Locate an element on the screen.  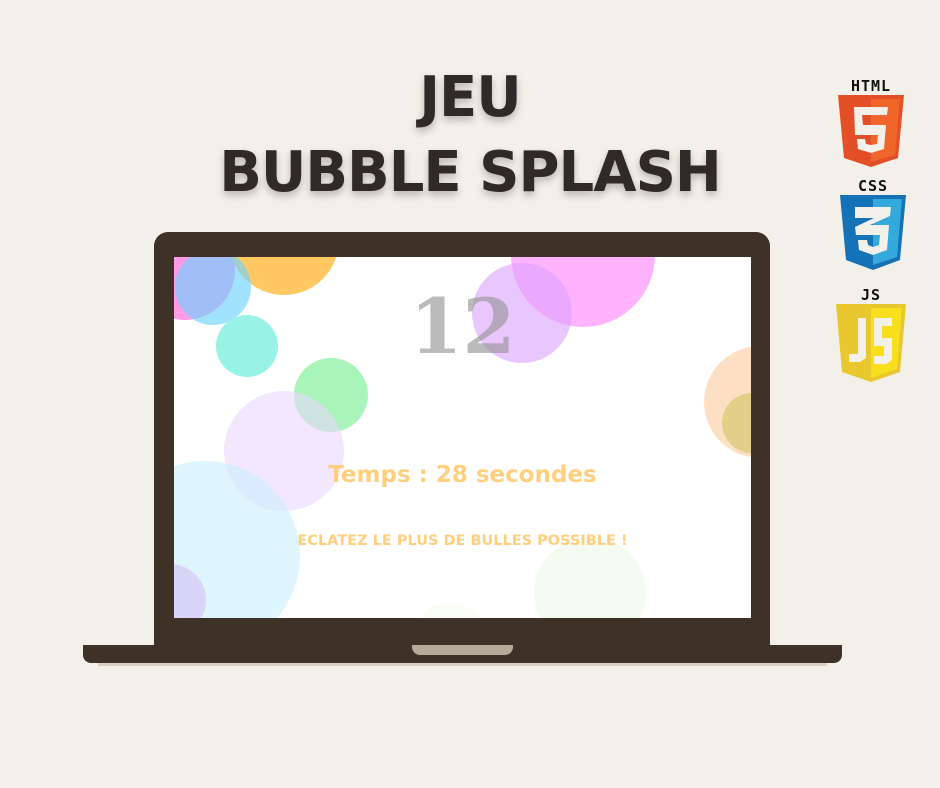
js-shield-icon is located at coordinates (871, 343).